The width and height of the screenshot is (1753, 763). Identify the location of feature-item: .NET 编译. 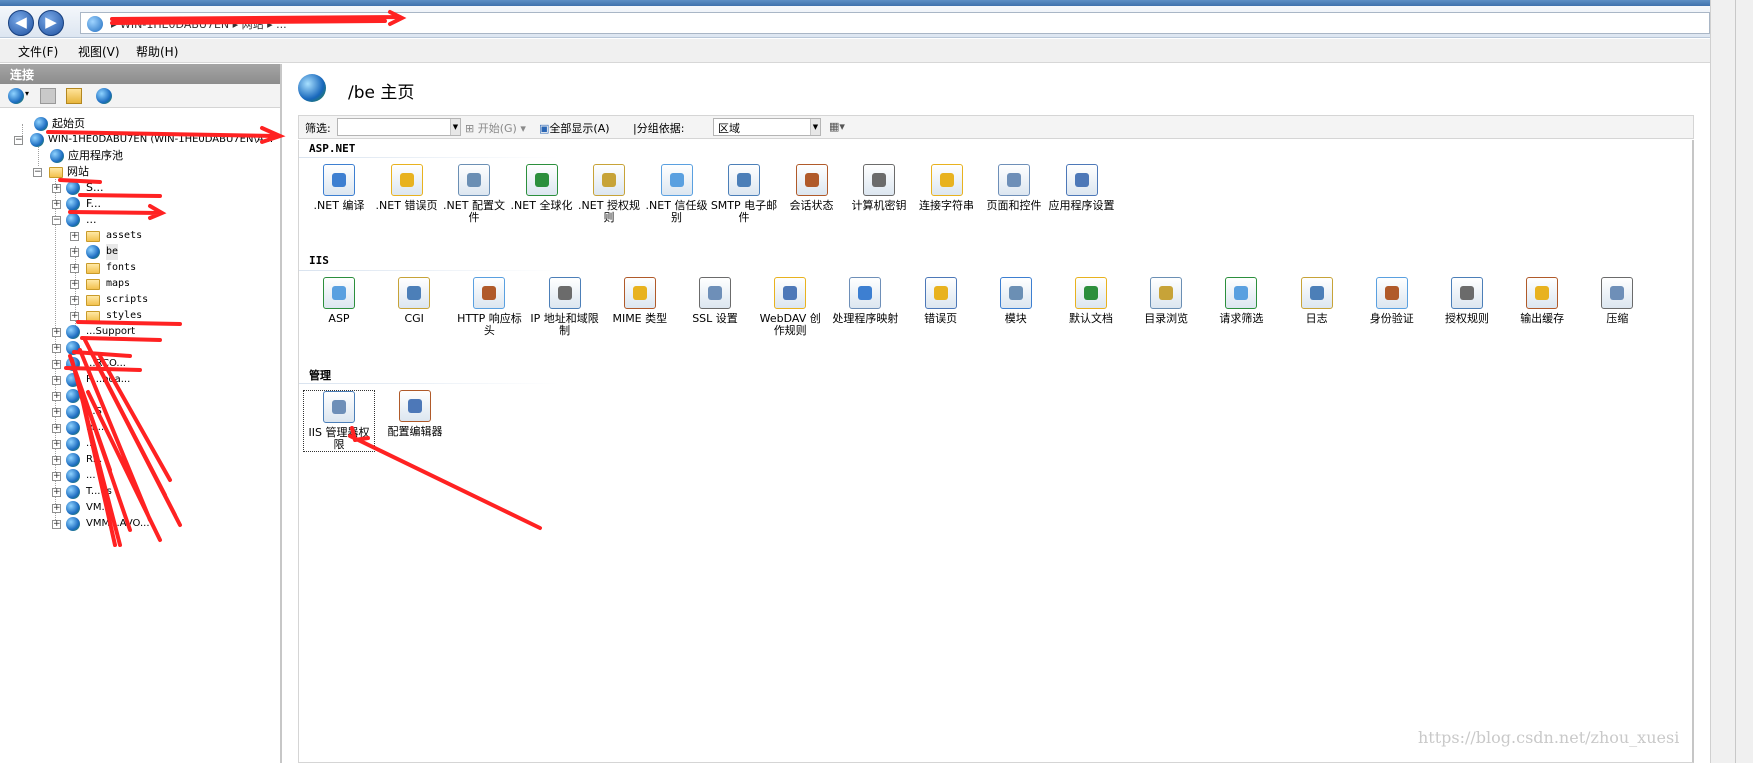
(339, 188).